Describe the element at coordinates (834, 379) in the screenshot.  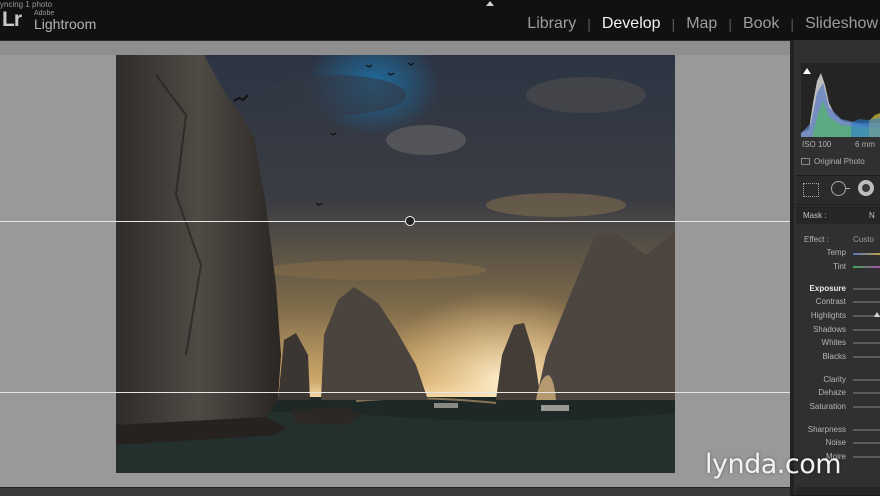
I see `slider-label-clarity: Clarity` at that location.